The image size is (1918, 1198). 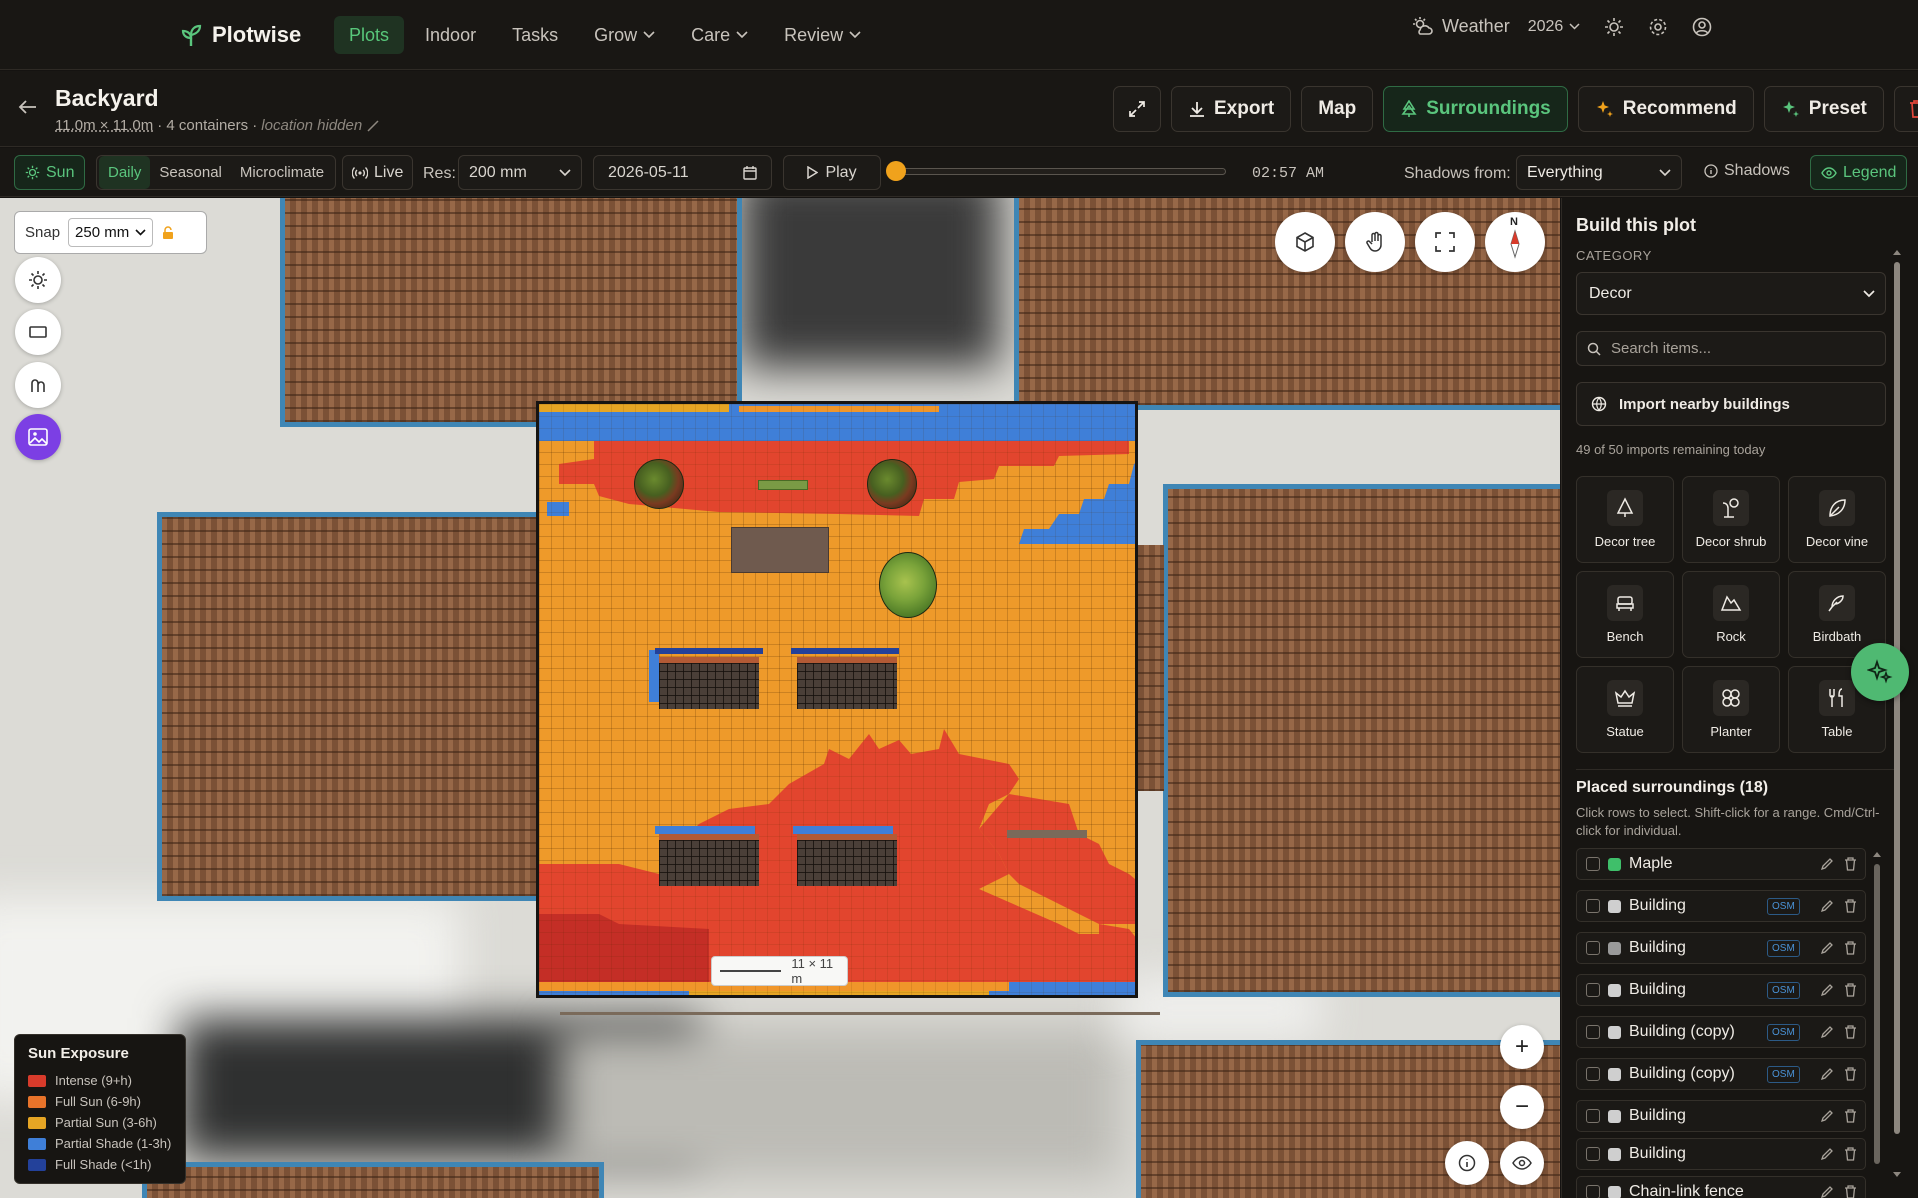 What do you see at coordinates (1747, 171) in the screenshot?
I see `shadows-toggle: Shadows` at bounding box center [1747, 171].